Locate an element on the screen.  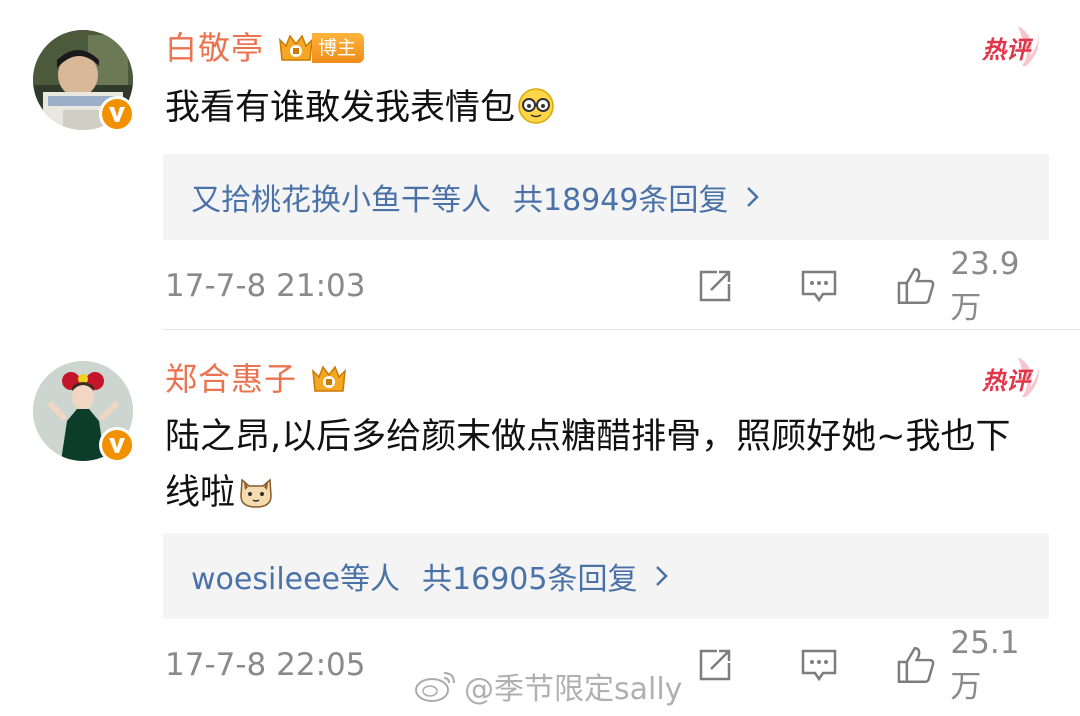
reply-summary: woesileee等人 共16905条回复 is located at coordinates (606, 576).